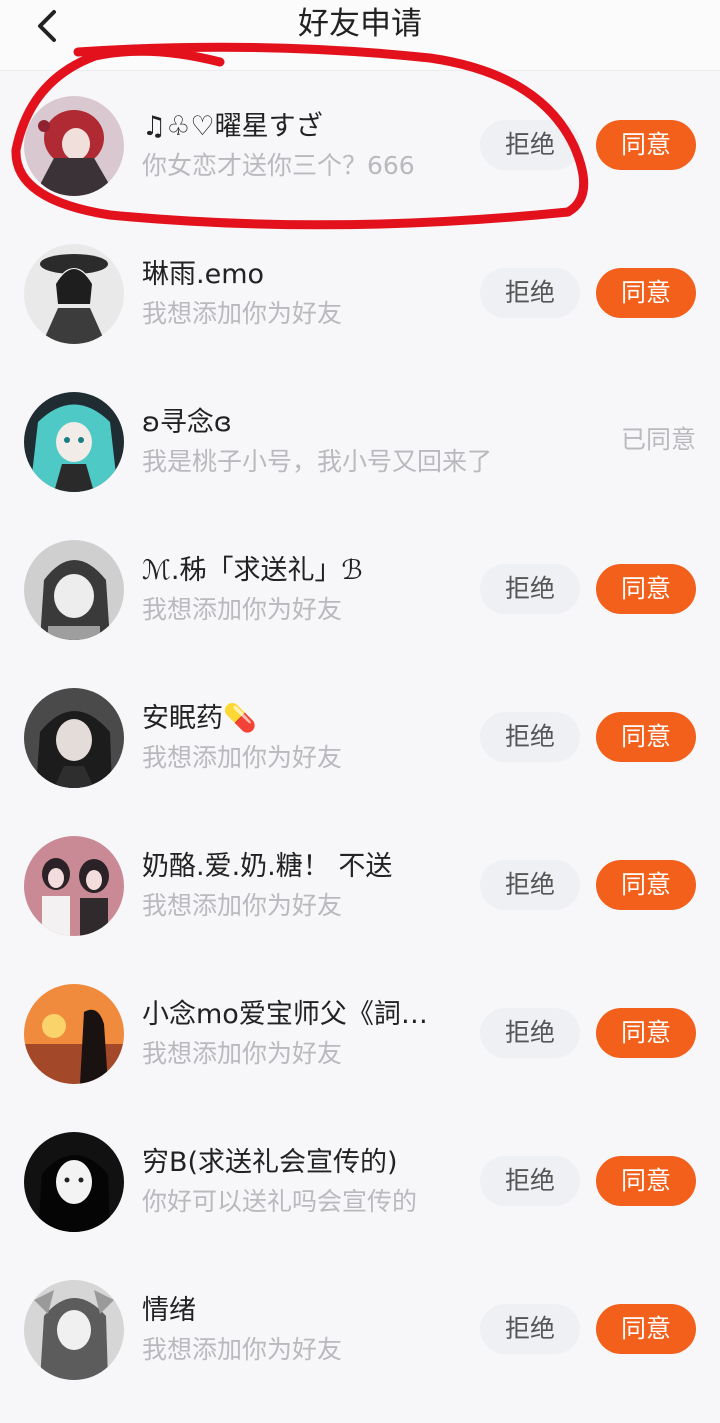 This screenshot has height=1423, width=720. Describe the element at coordinates (280, 1201) in the screenshot. I see `request-message: 你好可以送礼吗会宣传的` at that location.